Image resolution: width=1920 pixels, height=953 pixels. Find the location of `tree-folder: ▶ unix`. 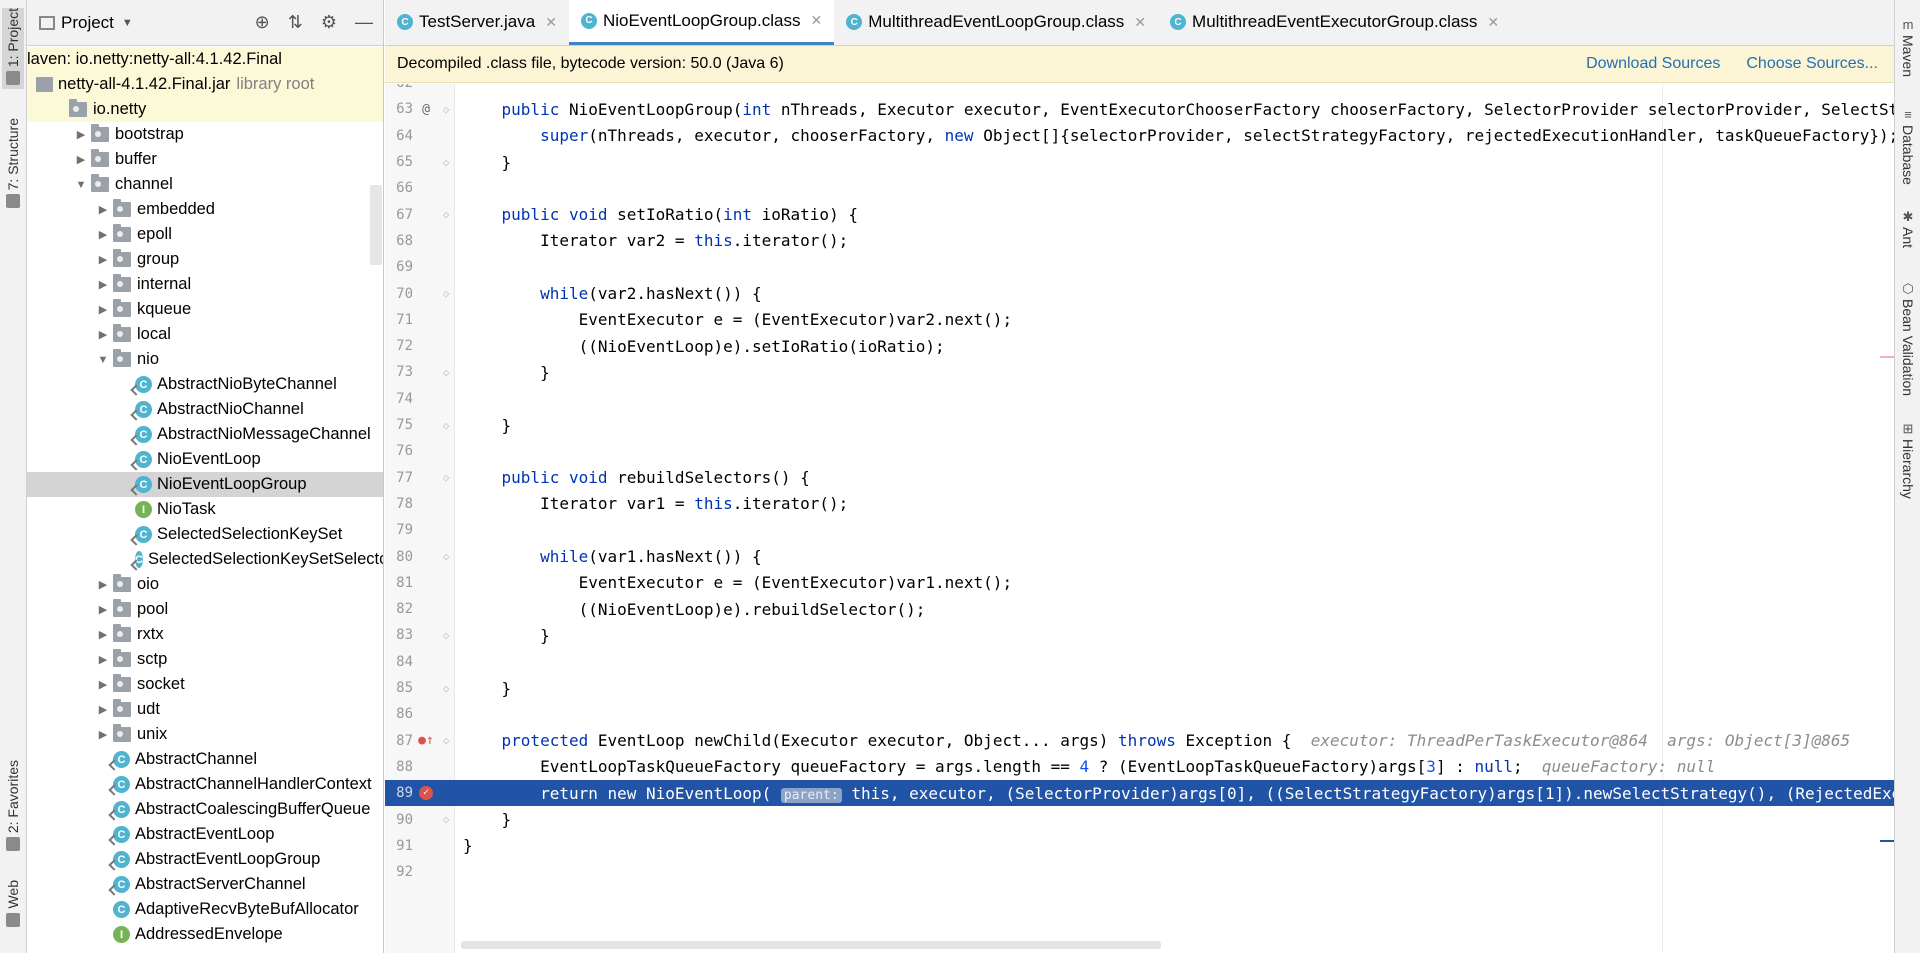

tree-folder: ▶ unix is located at coordinates (205, 734).